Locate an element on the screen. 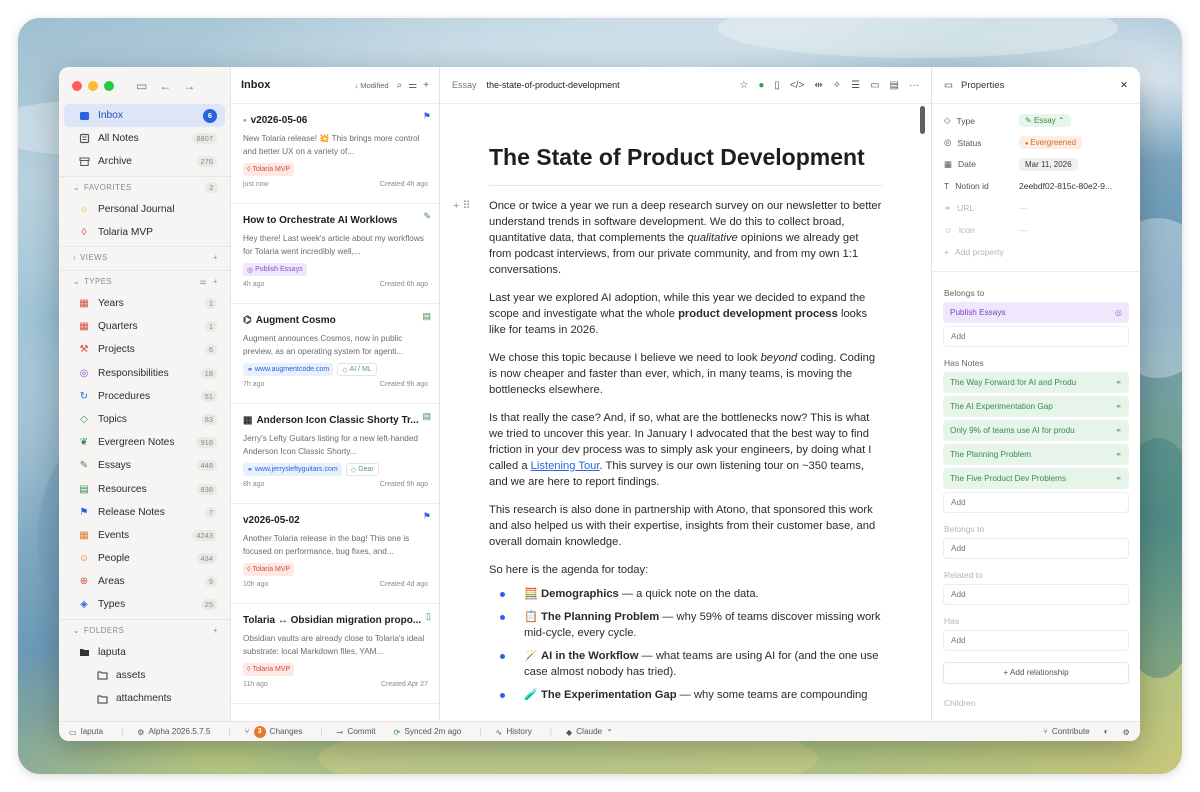  sparkle-icon: ✧ is located at coordinates (837, 85).